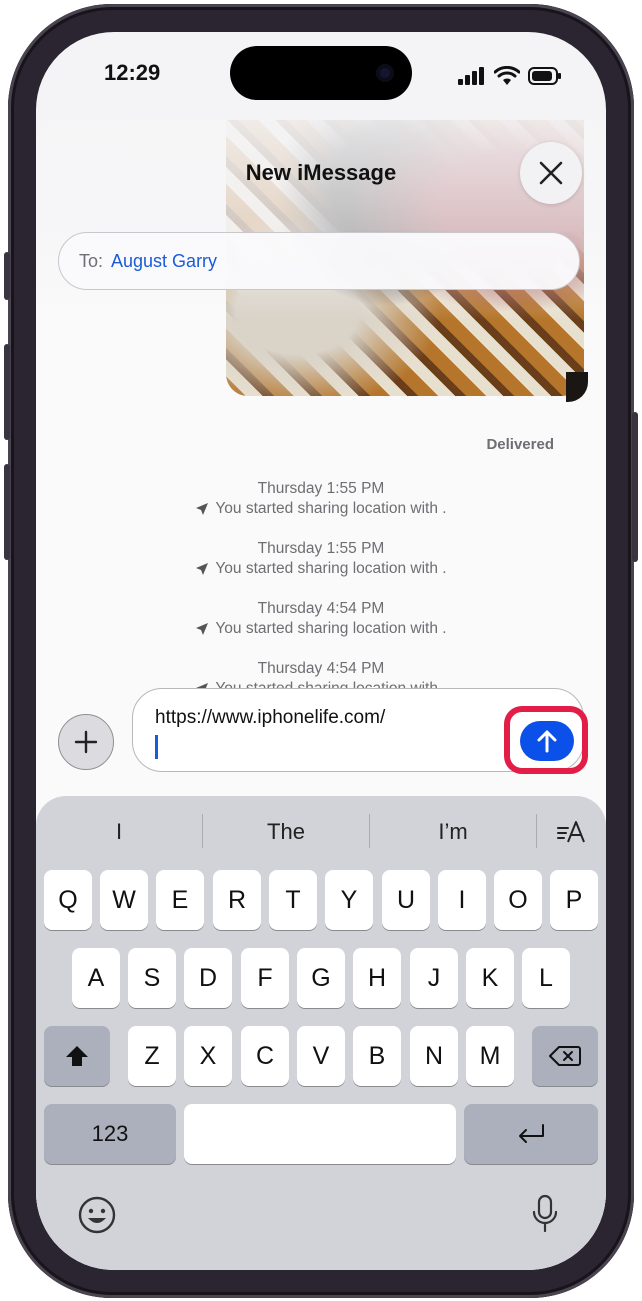  I want to click on return-key, so click(531, 1134).